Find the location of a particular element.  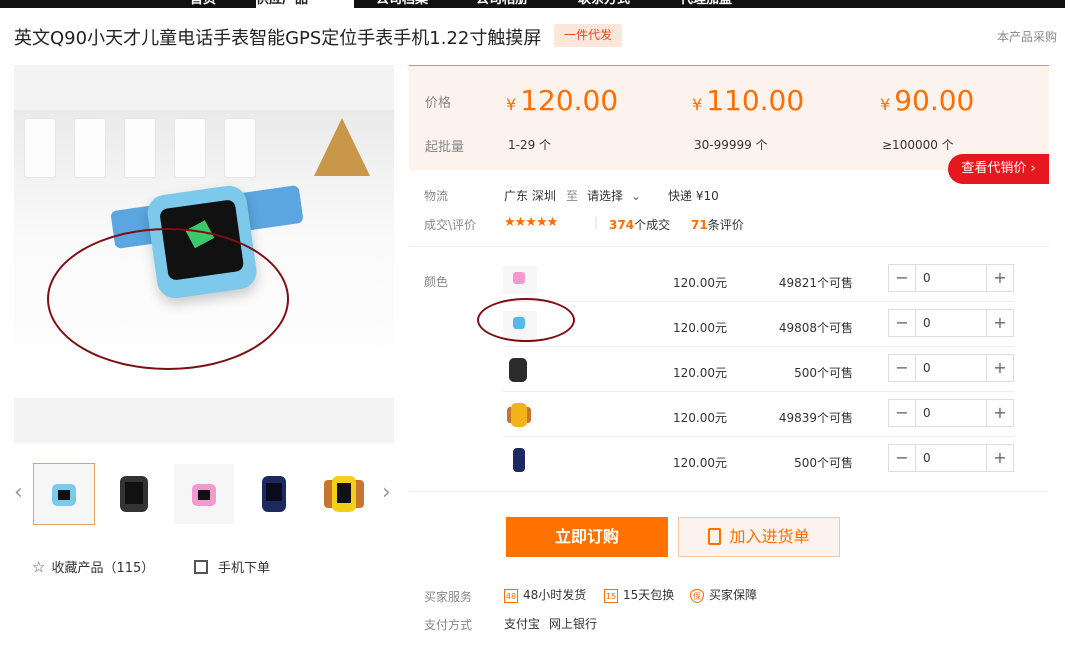

thumbnail-strip: ‹ › is located at coordinates (204, 494).